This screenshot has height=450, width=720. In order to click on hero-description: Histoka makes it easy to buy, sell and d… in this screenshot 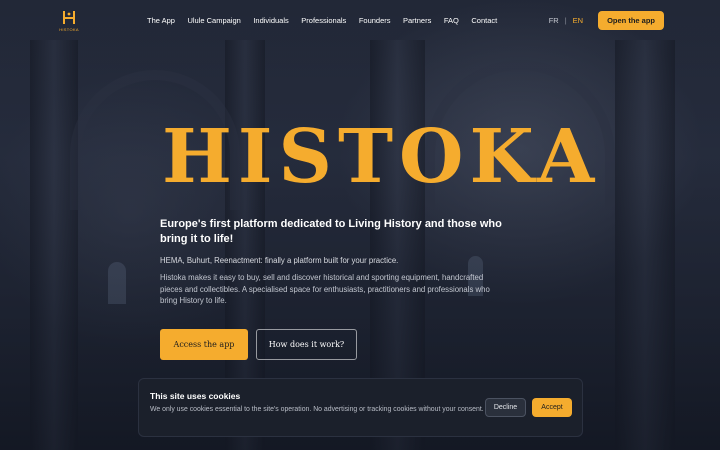, I will do `click(325, 289)`.